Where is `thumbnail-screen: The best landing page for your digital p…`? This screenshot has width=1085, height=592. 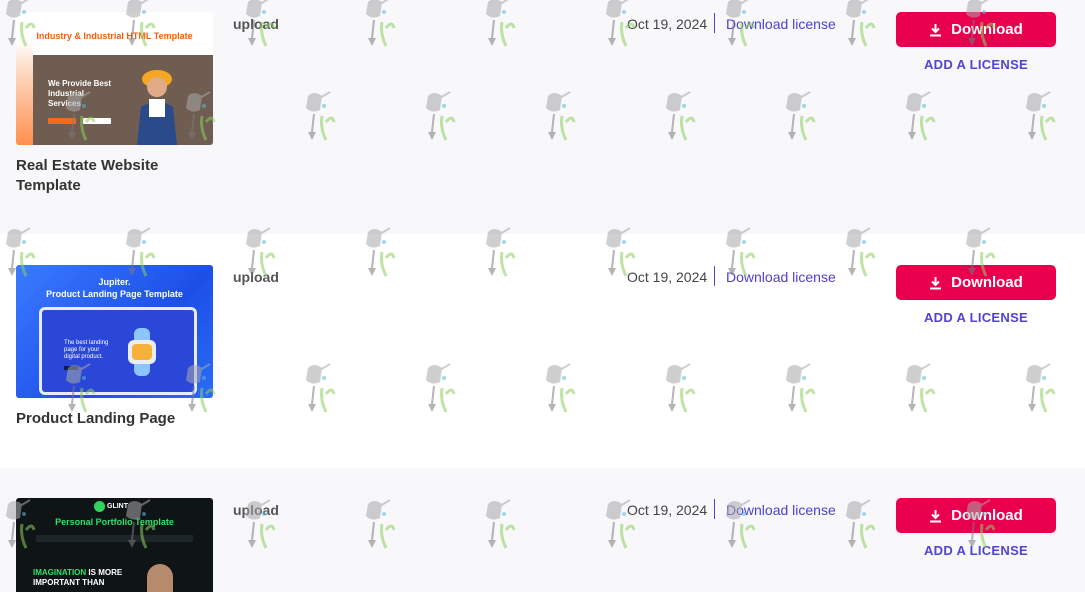
thumbnail-screen: The best landing page for your digital p… is located at coordinates (118, 351).